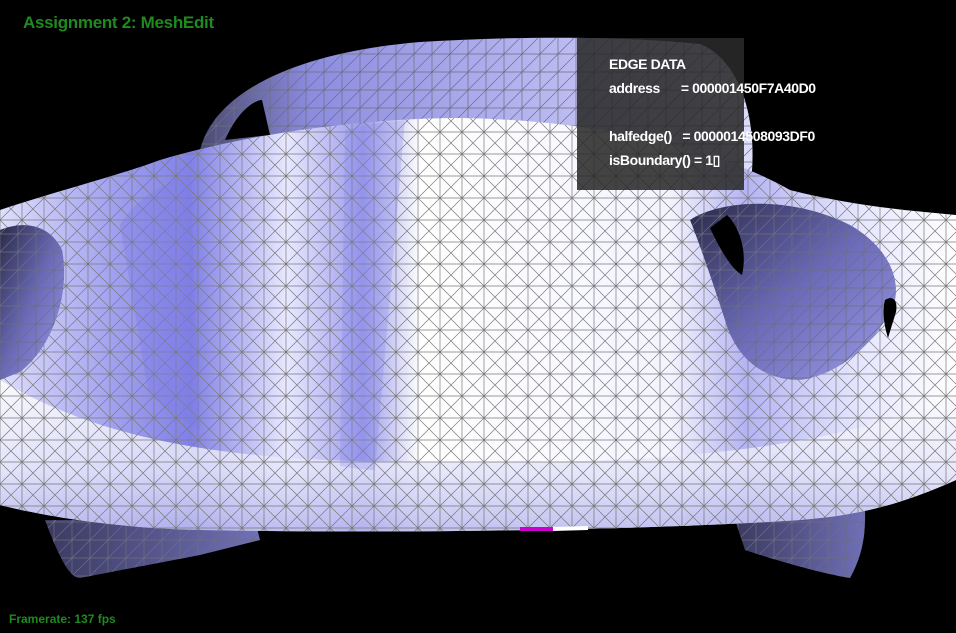  What do you see at coordinates (118, 22) in the screenshot?
I see `app-title: Assignment 2: MeshEdit` at bounding box center [118, 22].